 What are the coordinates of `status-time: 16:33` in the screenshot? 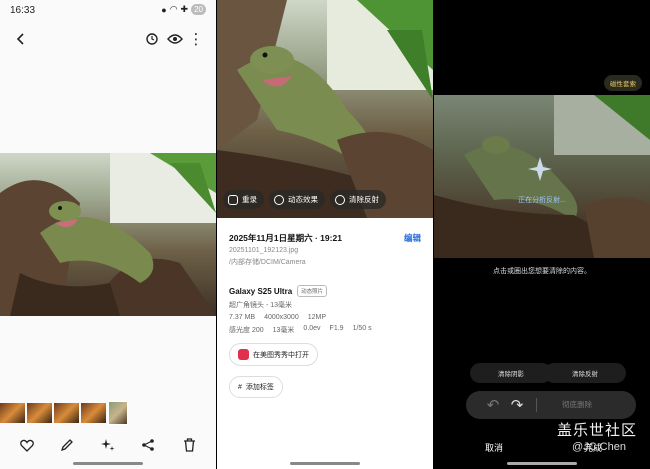 It's located at (23, 10).